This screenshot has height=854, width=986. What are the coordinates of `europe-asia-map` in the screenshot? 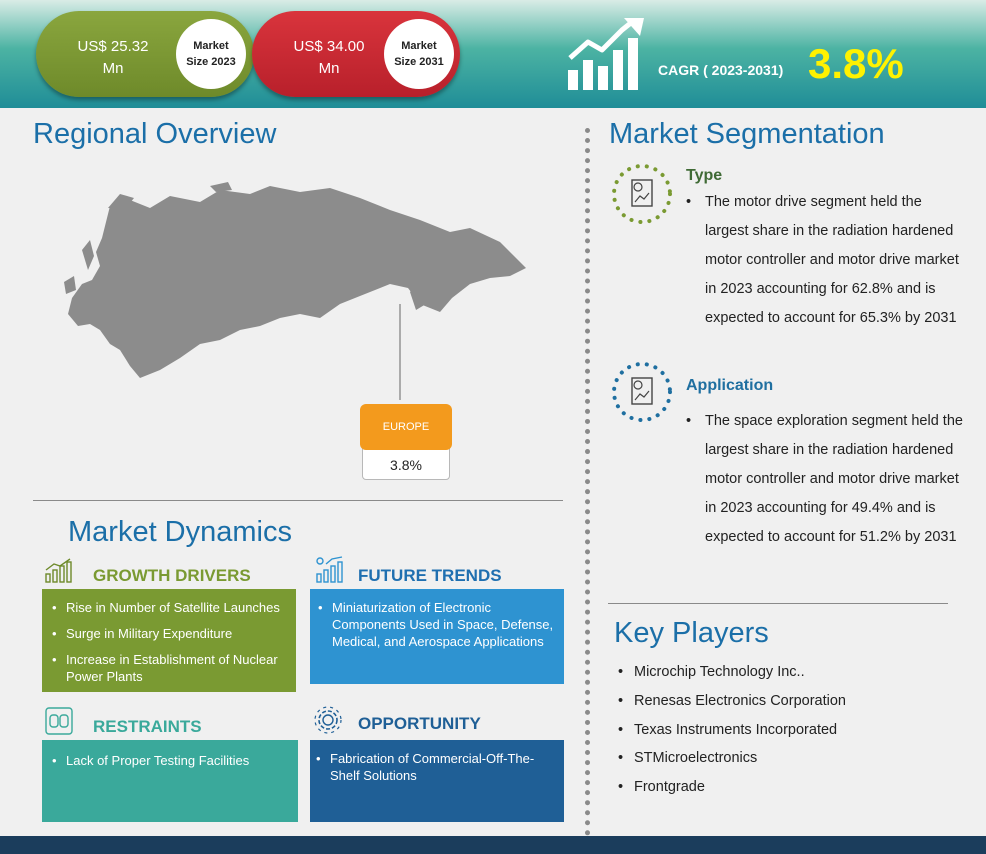 It's located at (295, 291).